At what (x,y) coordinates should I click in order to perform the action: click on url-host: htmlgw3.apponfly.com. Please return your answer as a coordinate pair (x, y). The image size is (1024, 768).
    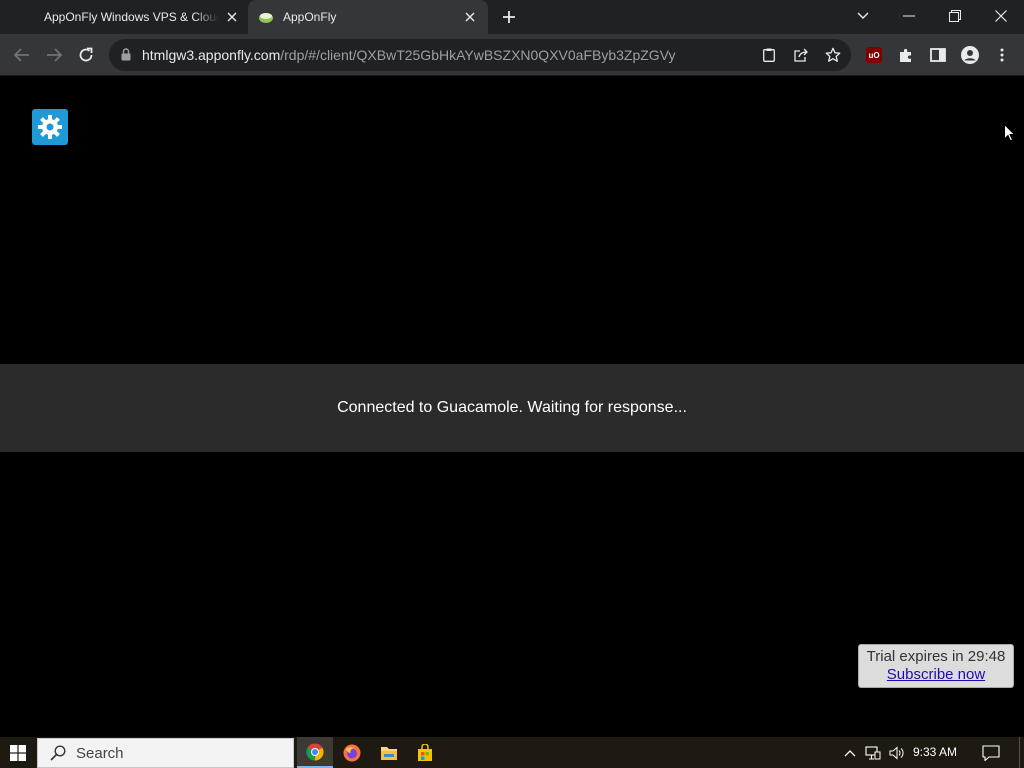
    Looking at the image, I should click on (211, 55).